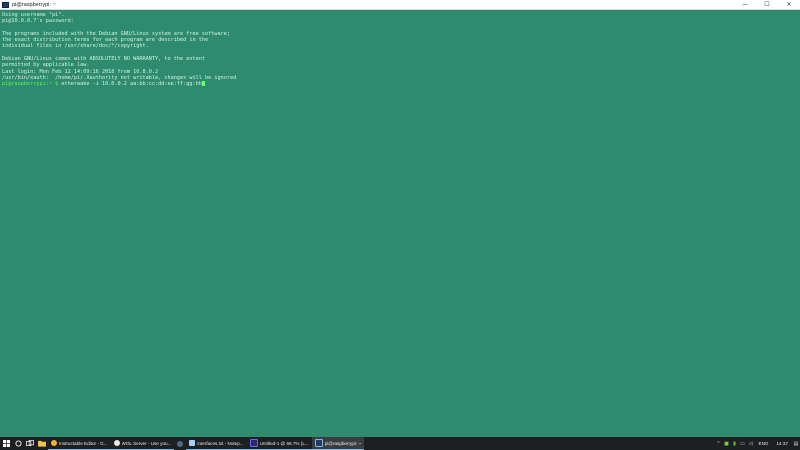 The width and height of the screenshot is (800, 450). Describe the element at coordinates (764, 443) in the screenshot. I see `language-indicator: ENG` at that location.